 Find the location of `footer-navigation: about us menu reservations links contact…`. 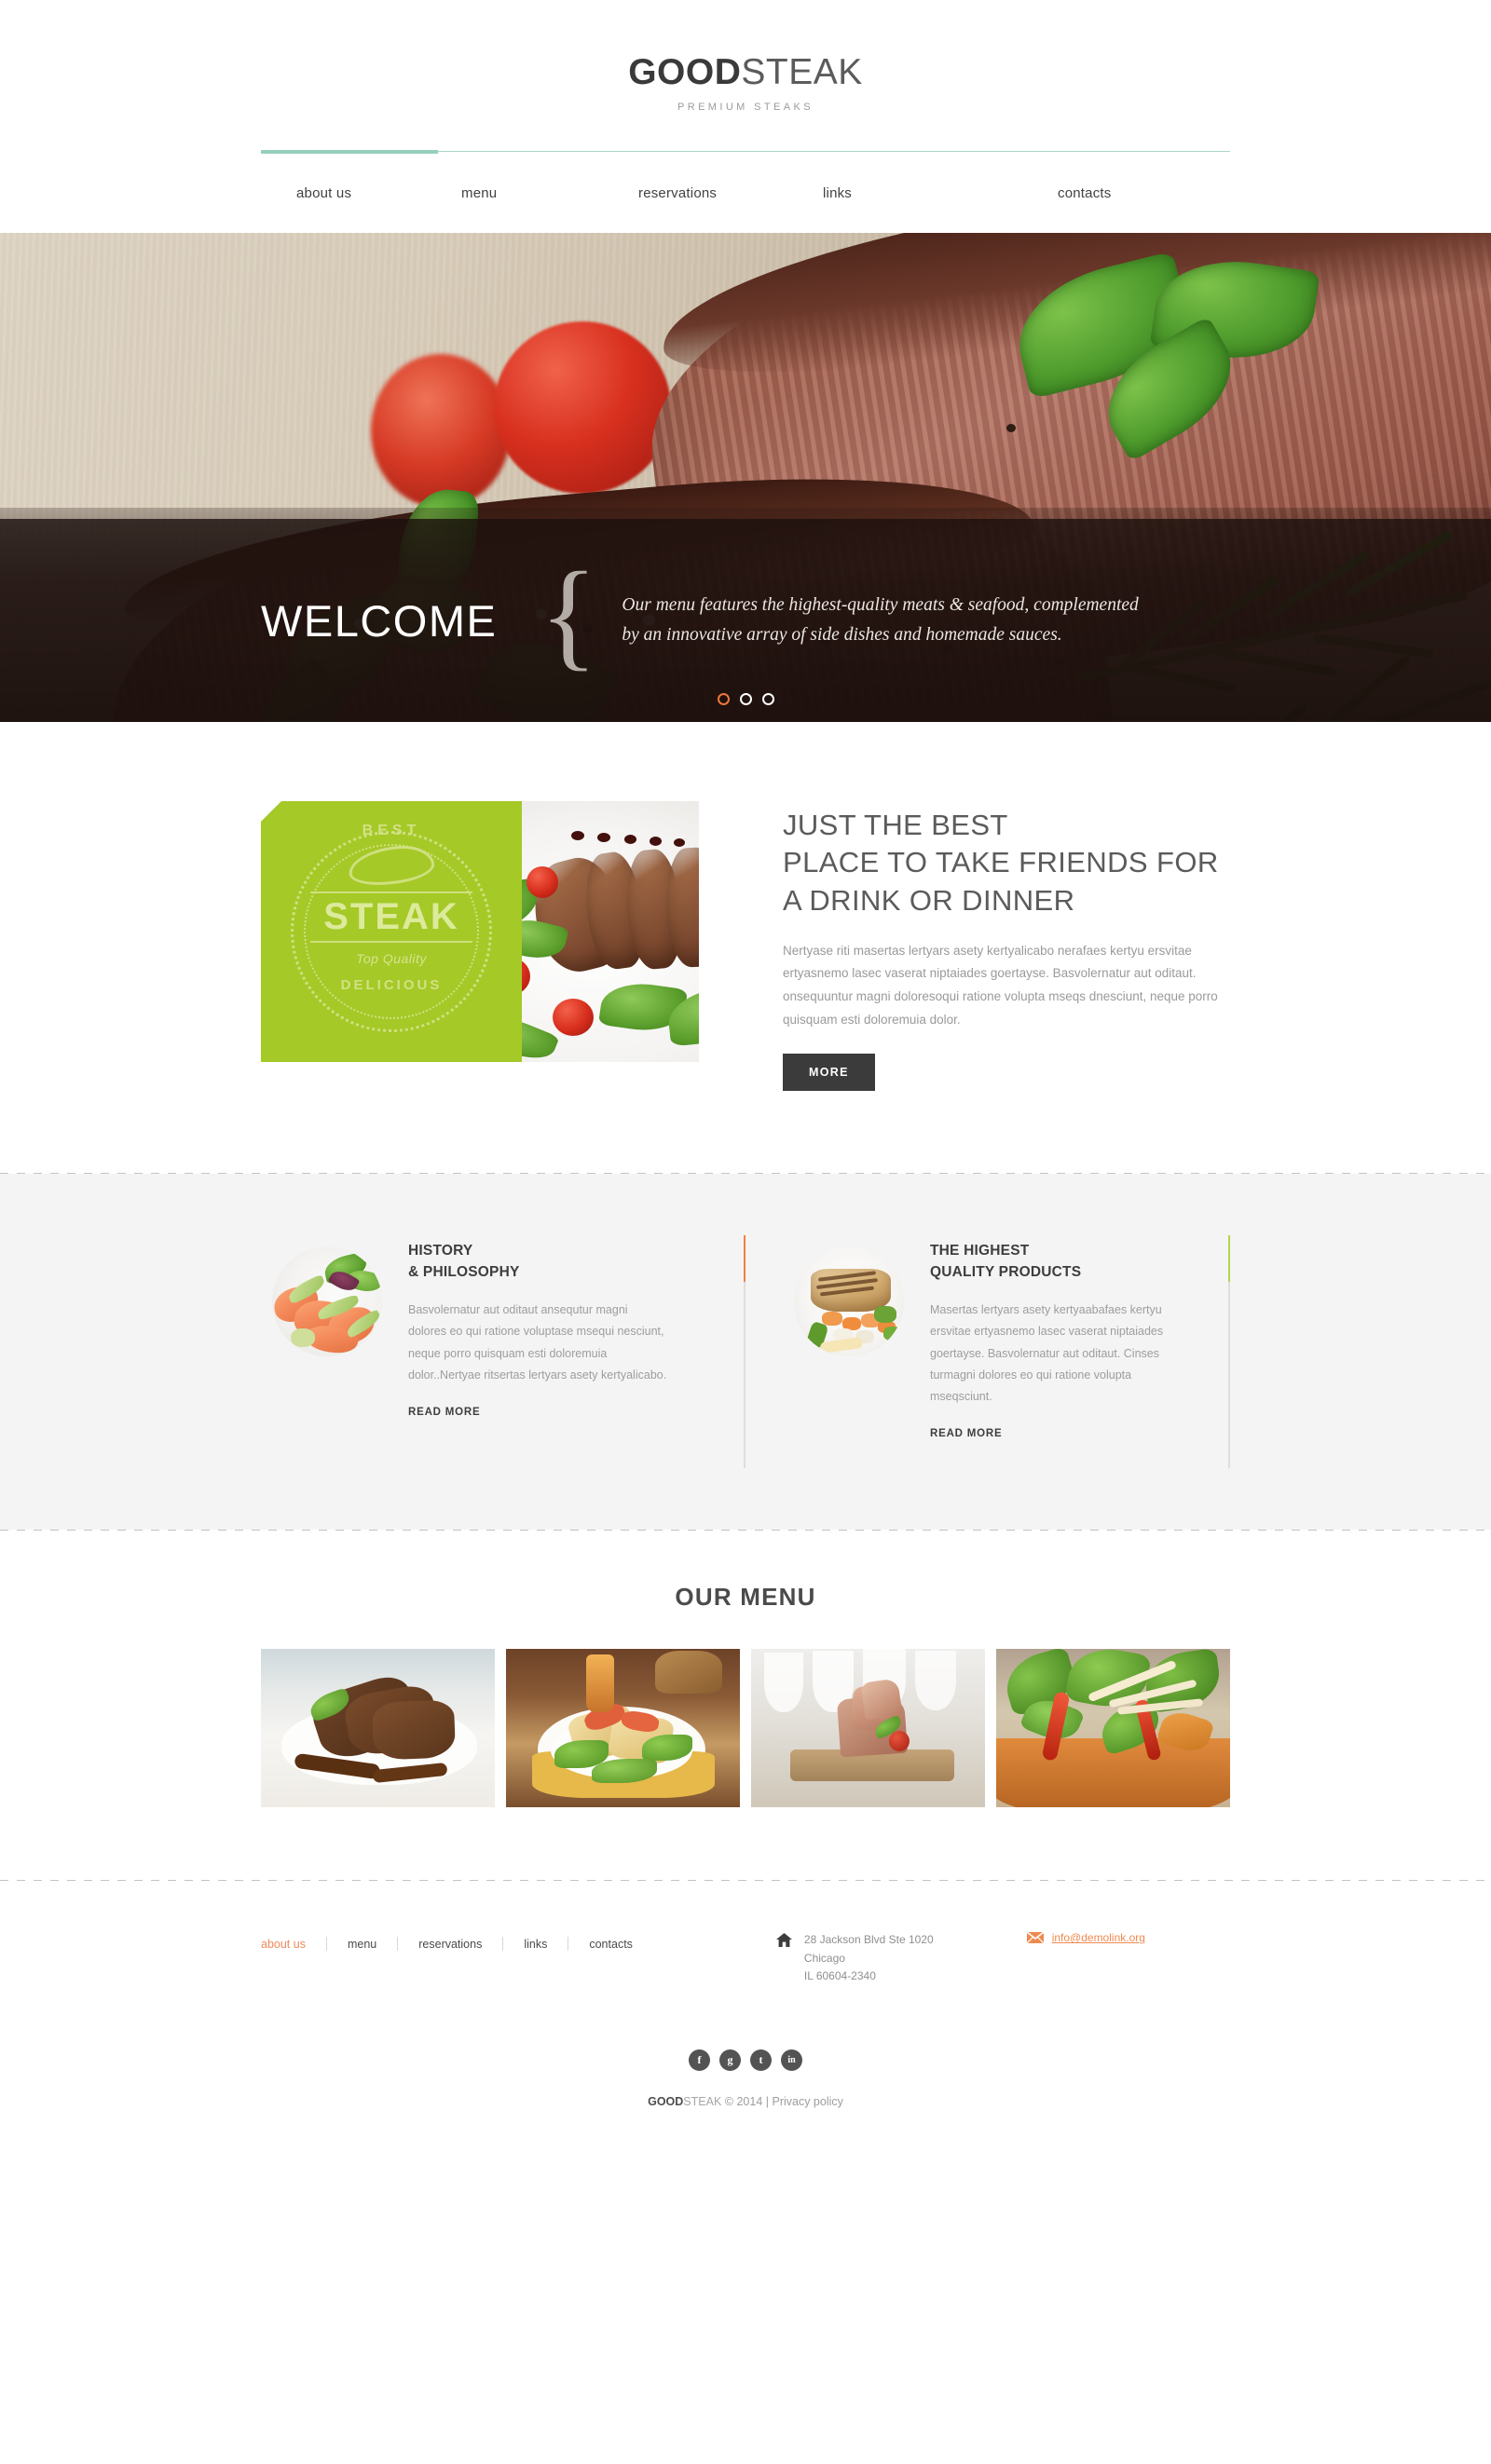

footer-navigation: about us menu reservations links contact… is located at coordinates (457, 1939).